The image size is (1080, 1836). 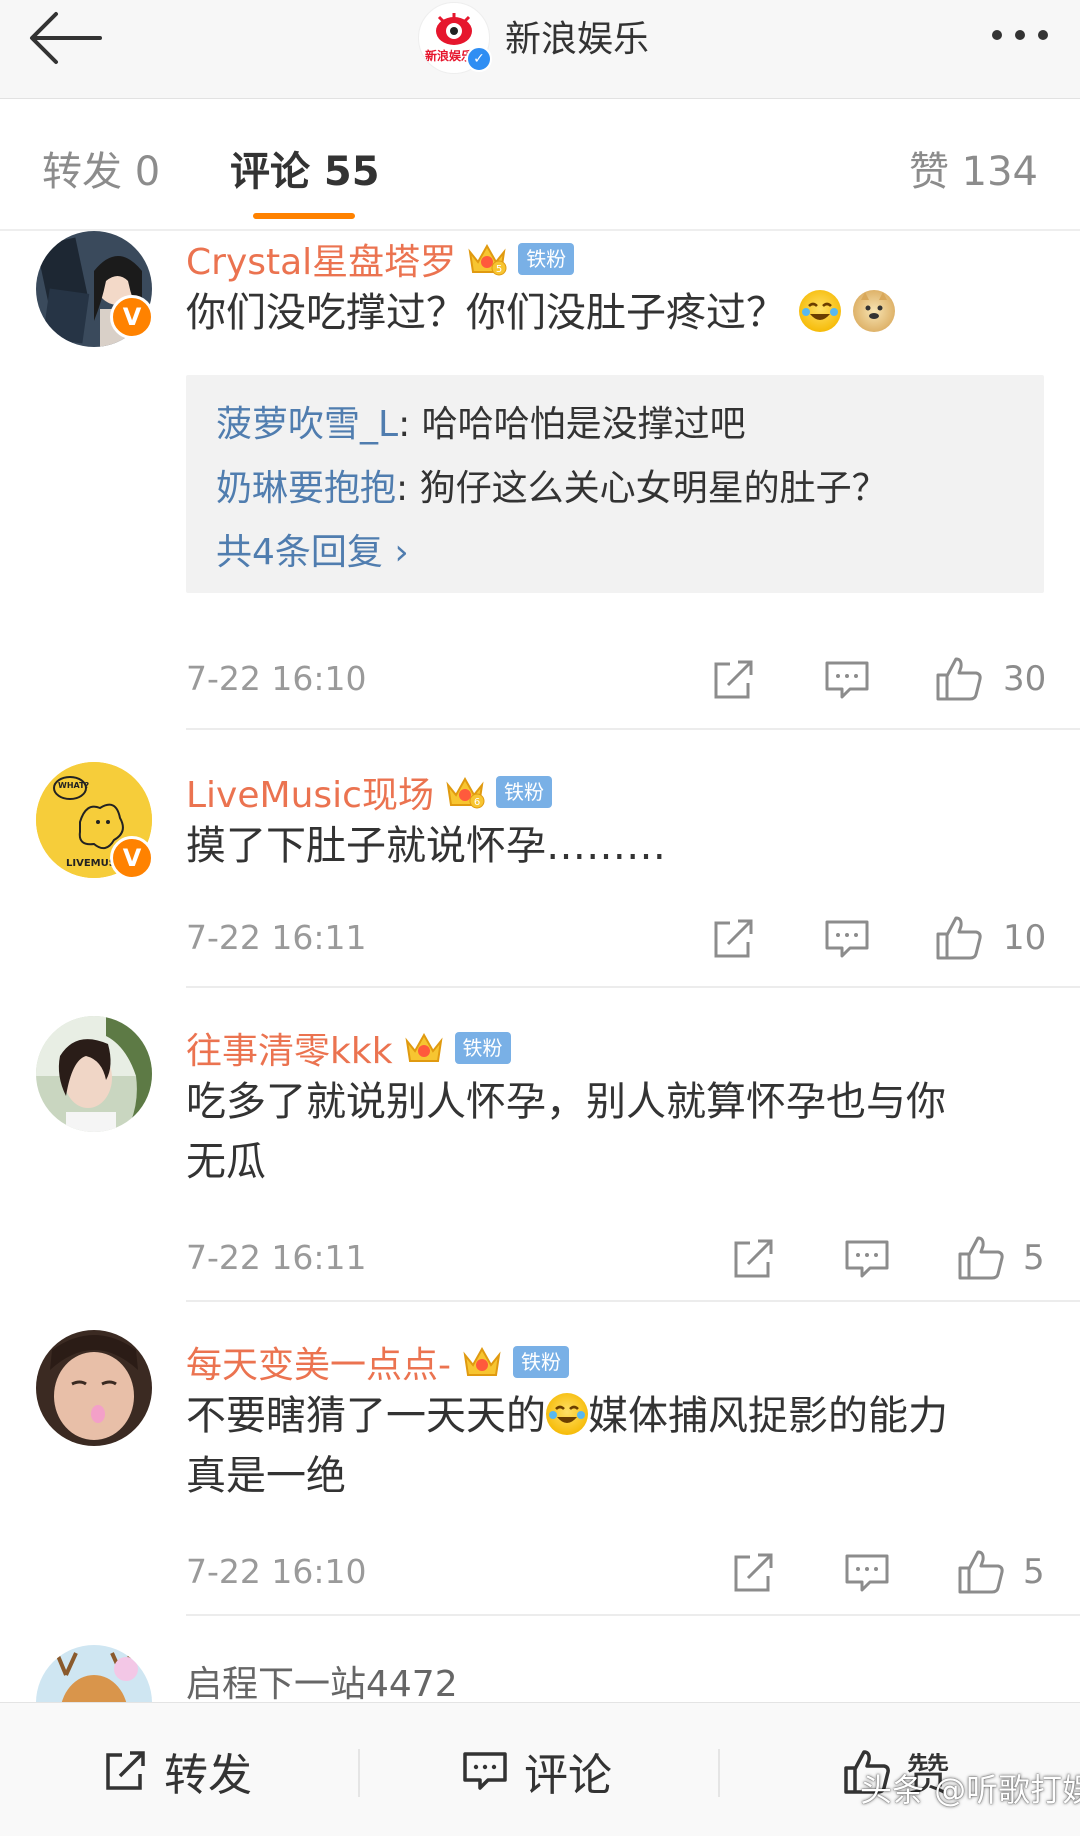 I want to click on back-button, so click(x=66, y=38).